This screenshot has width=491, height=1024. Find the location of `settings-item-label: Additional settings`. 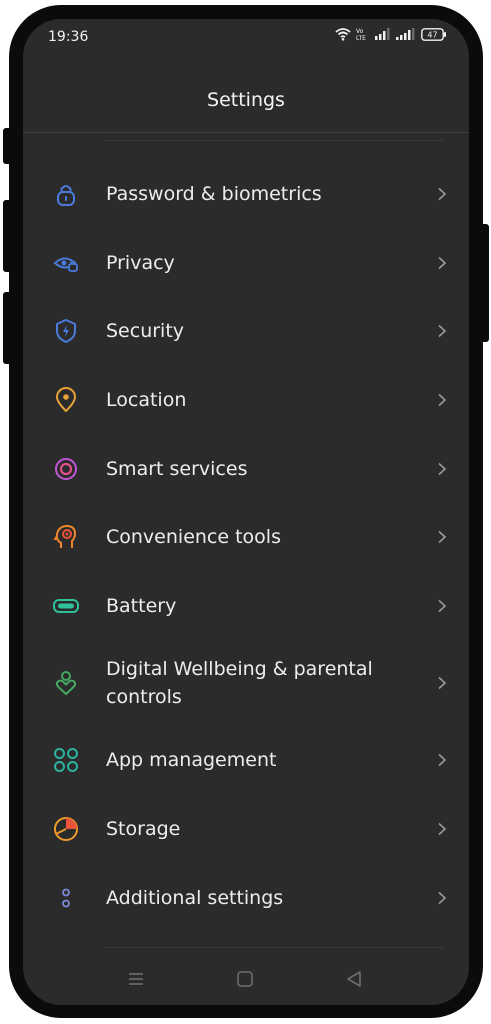

settings-item-label: Additional settings is located at coordinates (195, 897).